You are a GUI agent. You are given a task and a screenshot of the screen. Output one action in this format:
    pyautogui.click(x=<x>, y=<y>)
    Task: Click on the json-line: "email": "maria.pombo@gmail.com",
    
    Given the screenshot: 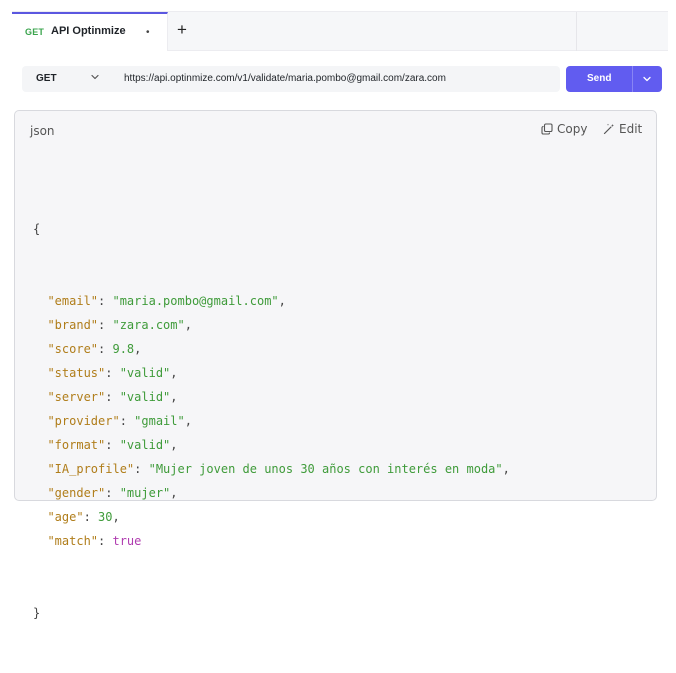 What is the action you would take?
    pyautogui.click(x=271, y=301)
    